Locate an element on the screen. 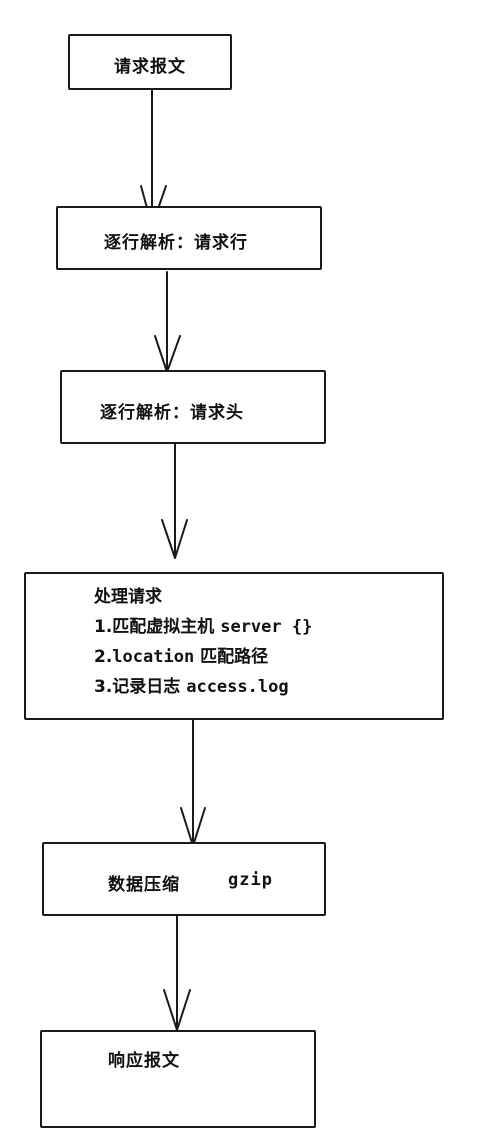 The width and height of the screenshot is (480, 1136). node-parse-request-line: 逐行解析：请求行 is located at coordinates (189, 238).